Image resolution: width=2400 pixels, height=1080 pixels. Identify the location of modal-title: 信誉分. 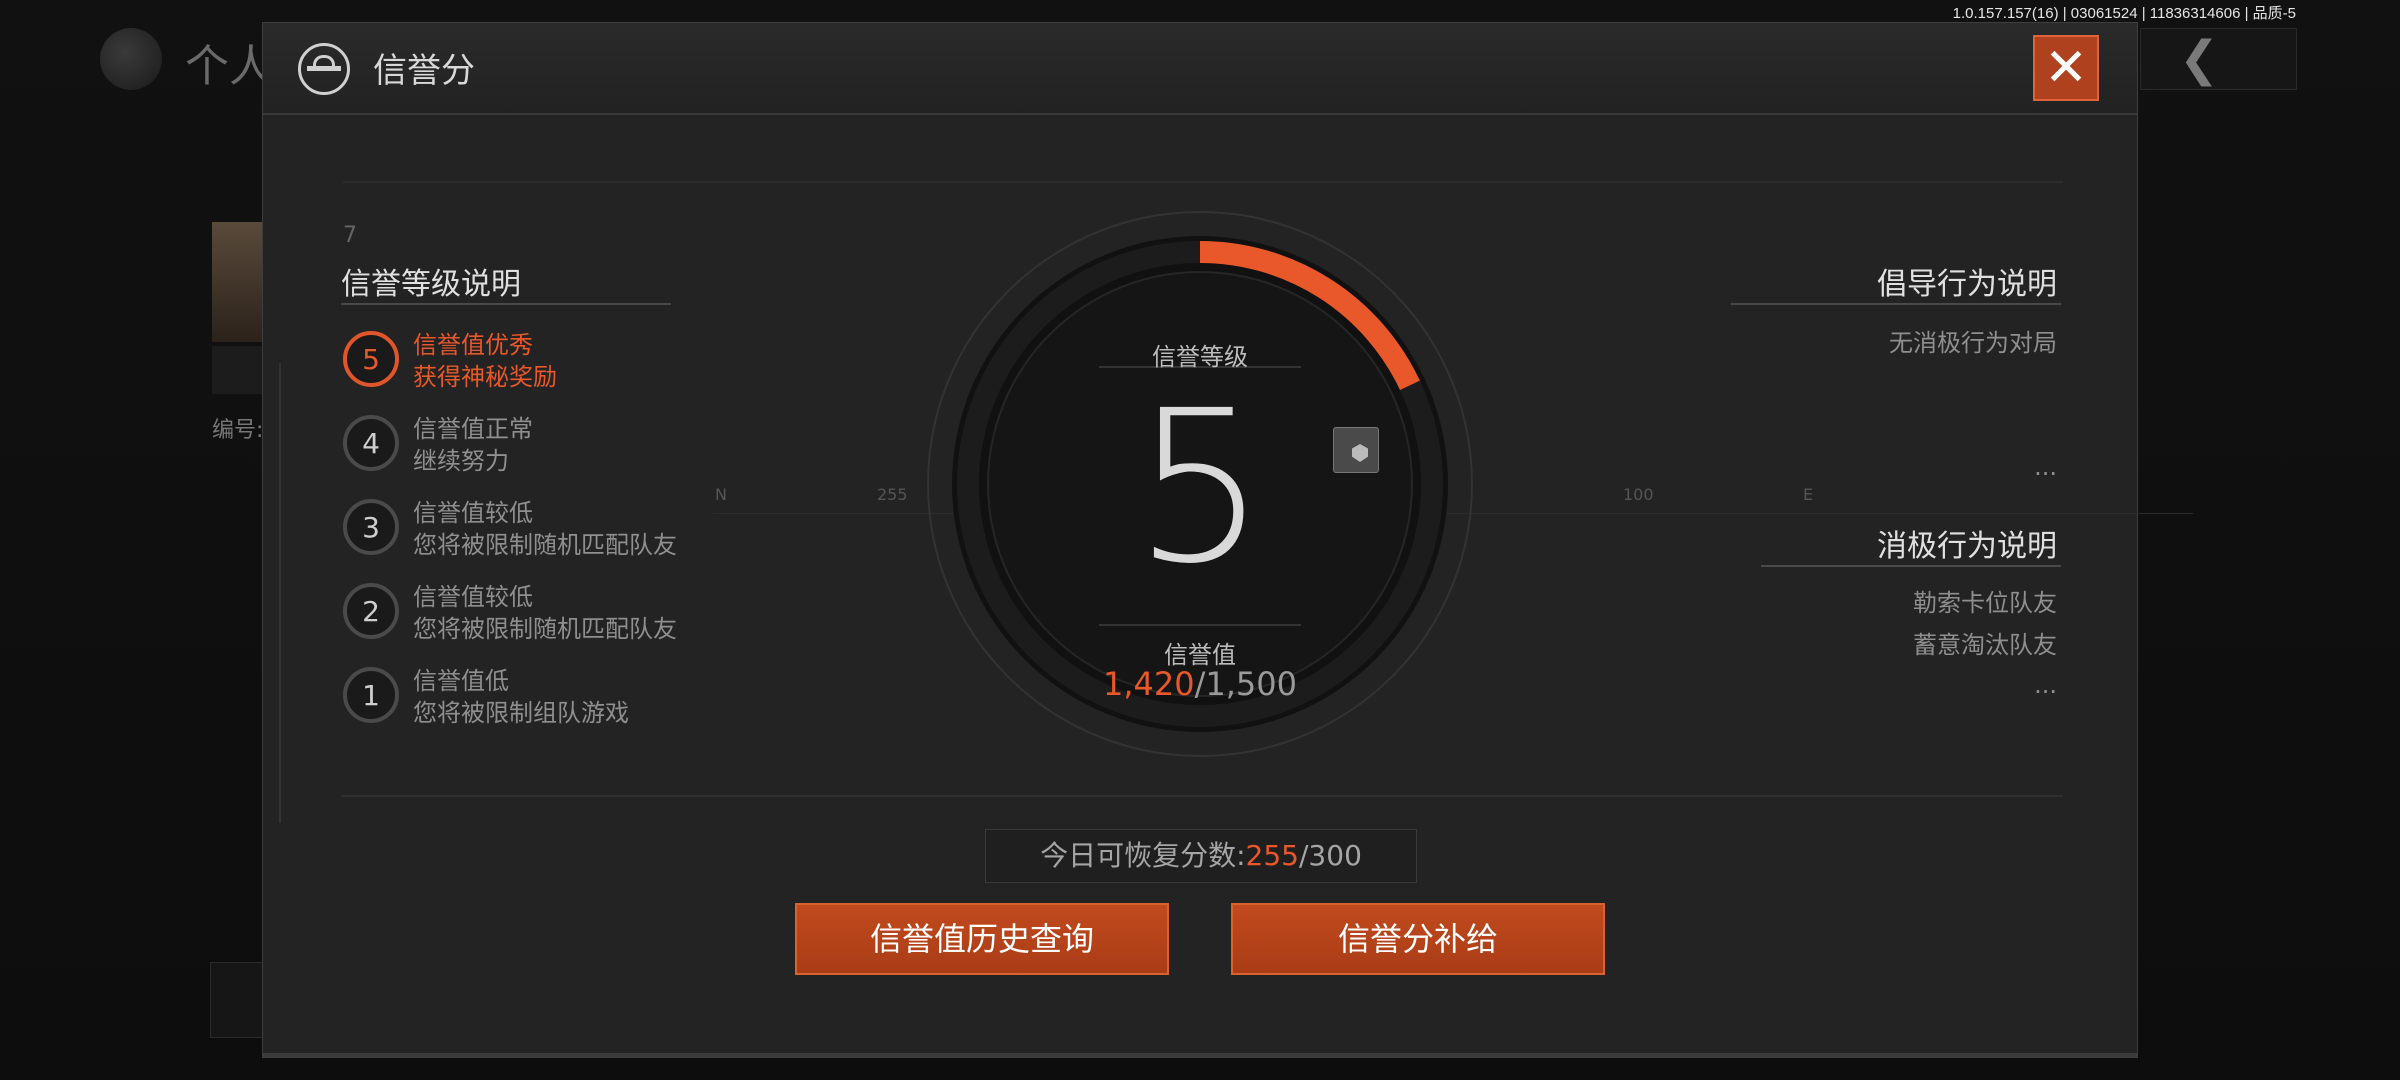
(424, 71).